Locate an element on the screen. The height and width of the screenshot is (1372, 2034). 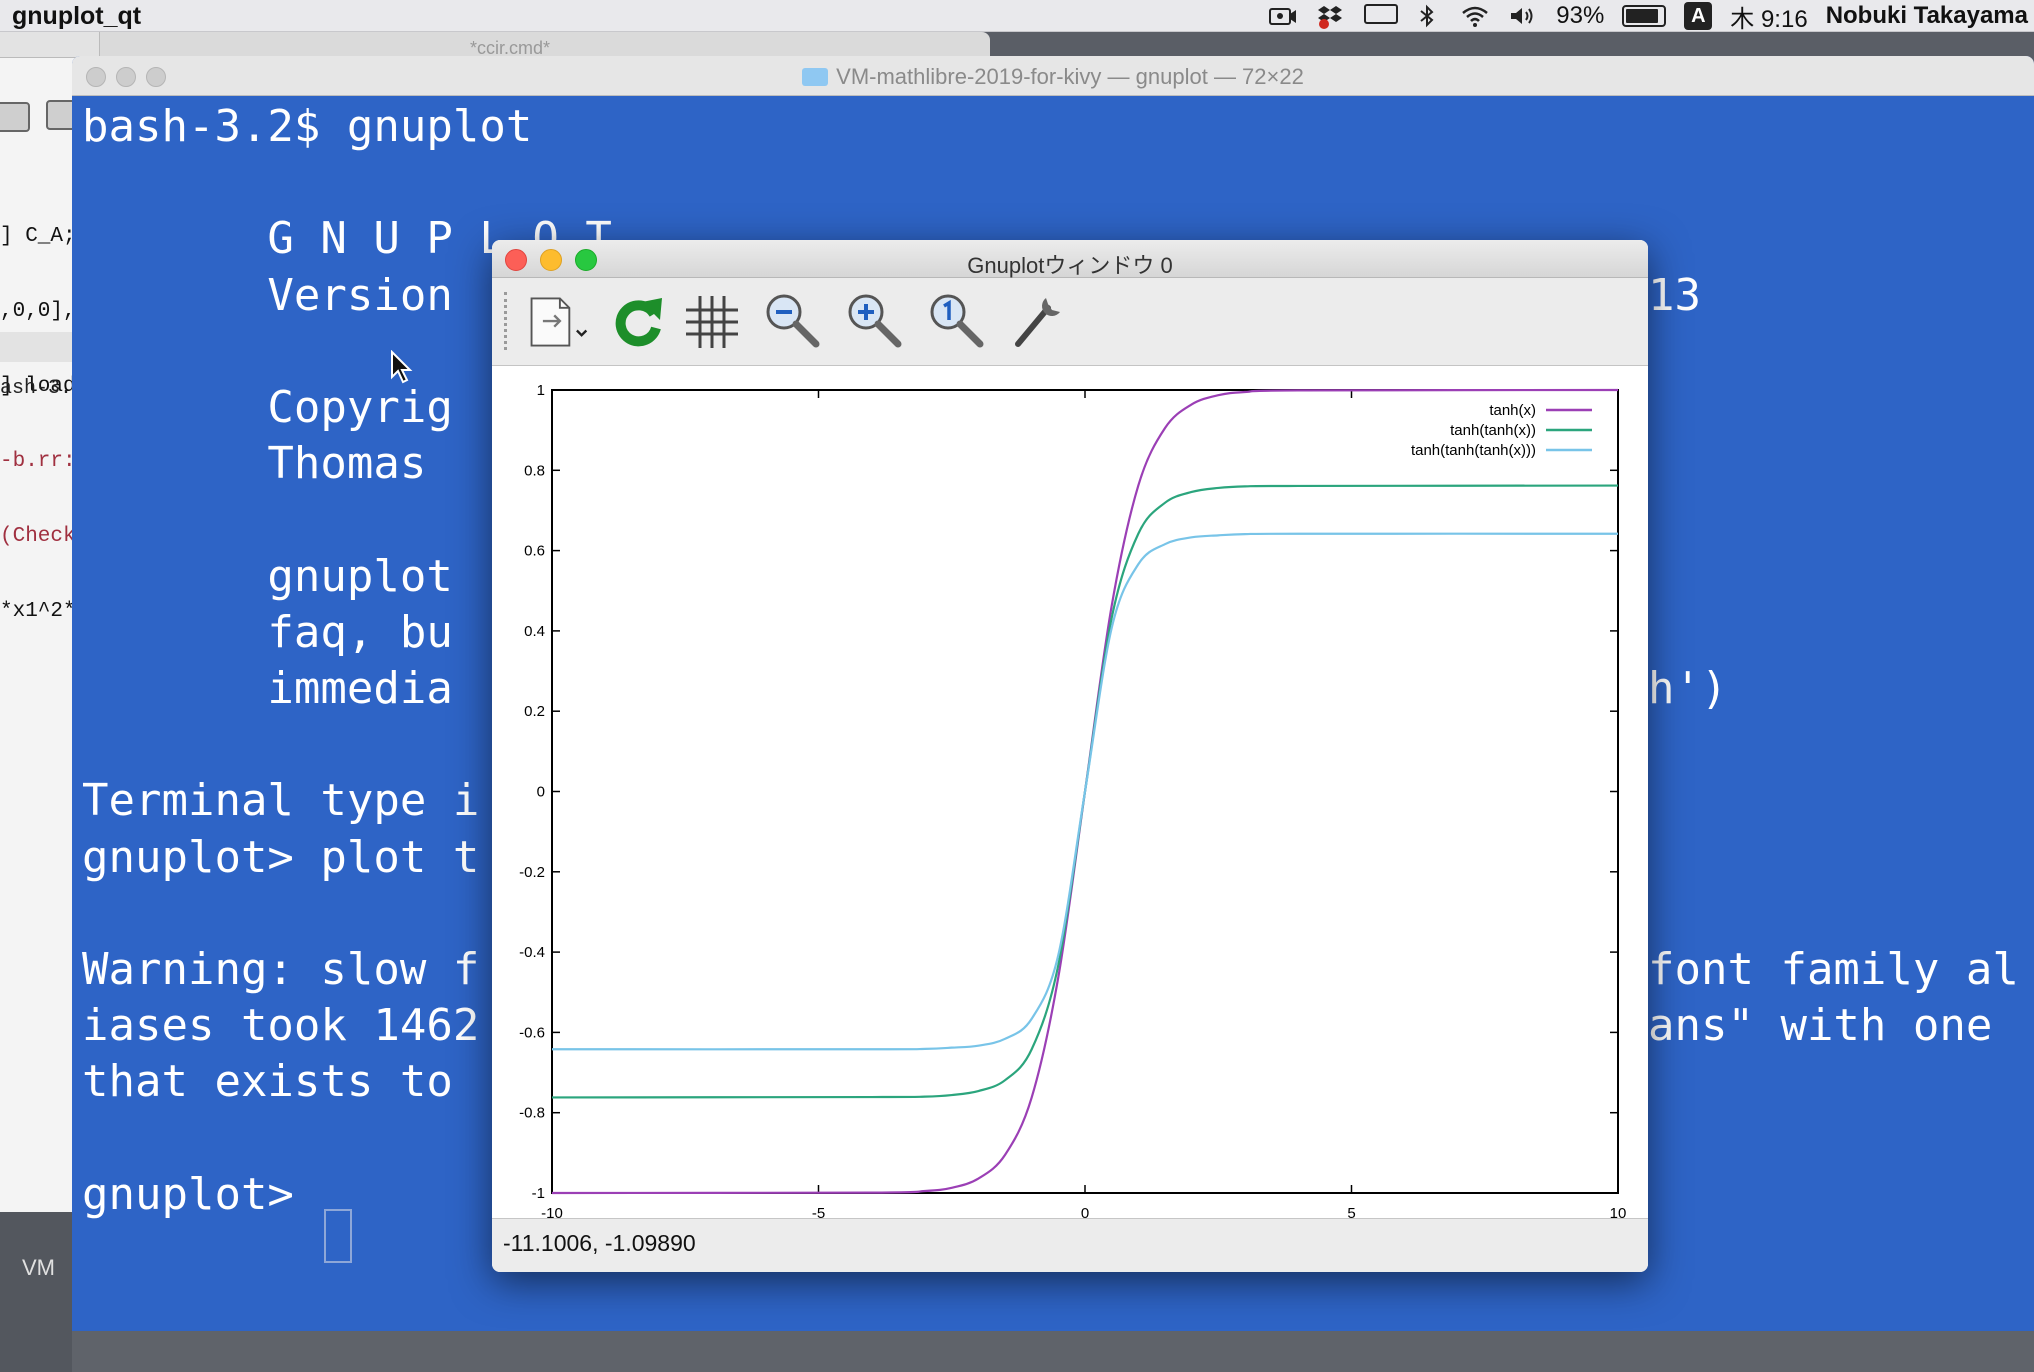
code-line: *x1^2* is located at coordinates (38, 611).